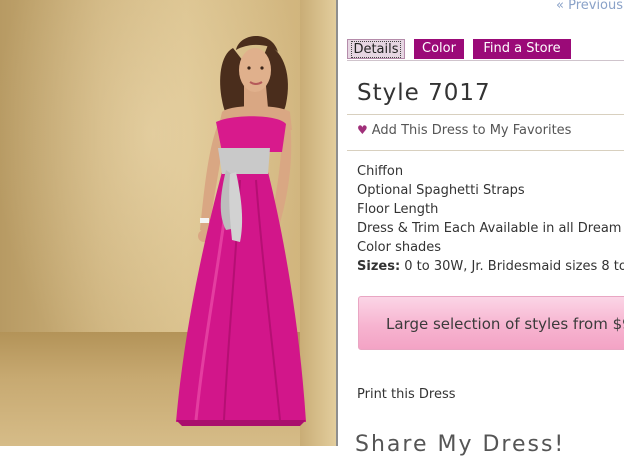 The height and width of the screenshot is (457, 624). What do you see at coordinates (460, 444) in the screenshot?
I see `share-heading: Share My Dress!` at bounding box center [460, 444].